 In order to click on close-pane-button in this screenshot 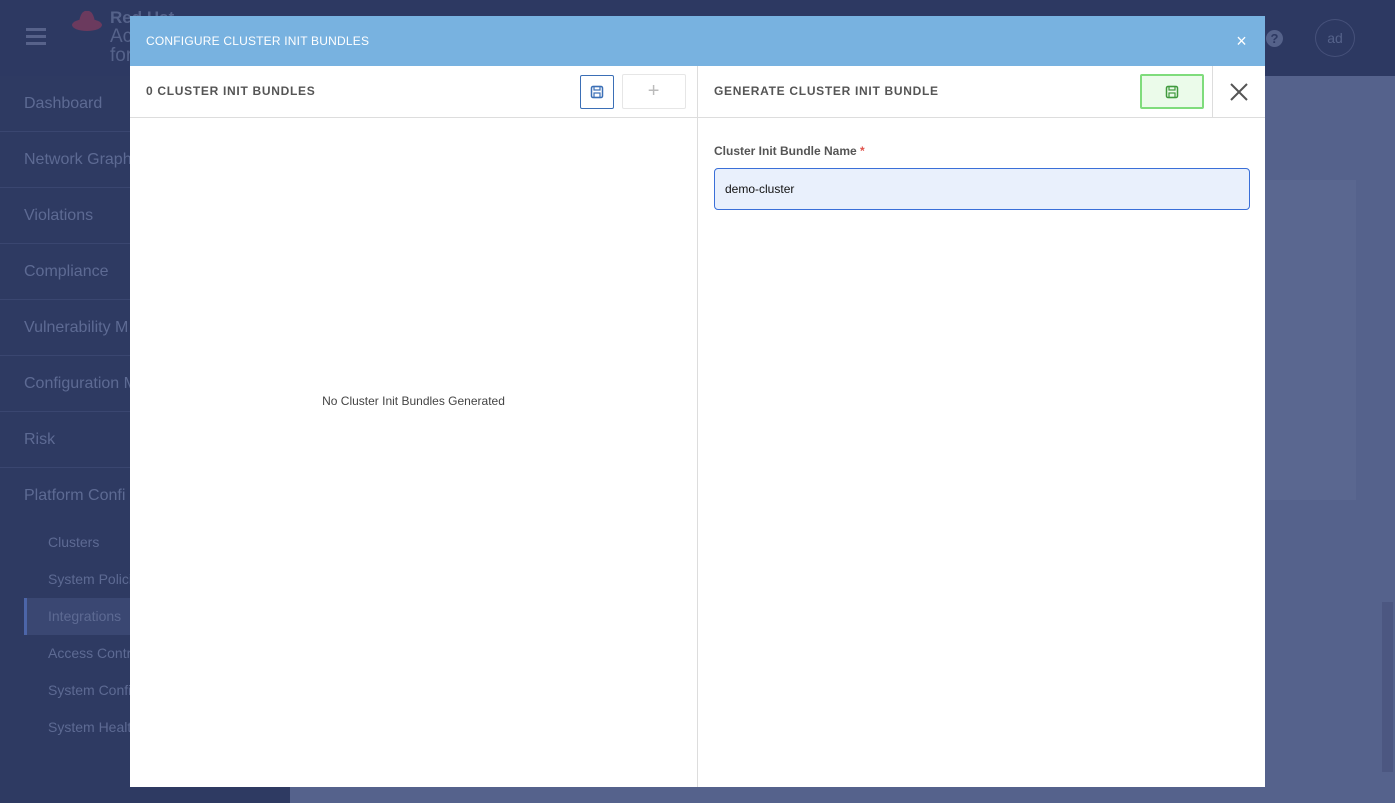, I will do `click(1238, 92)`.